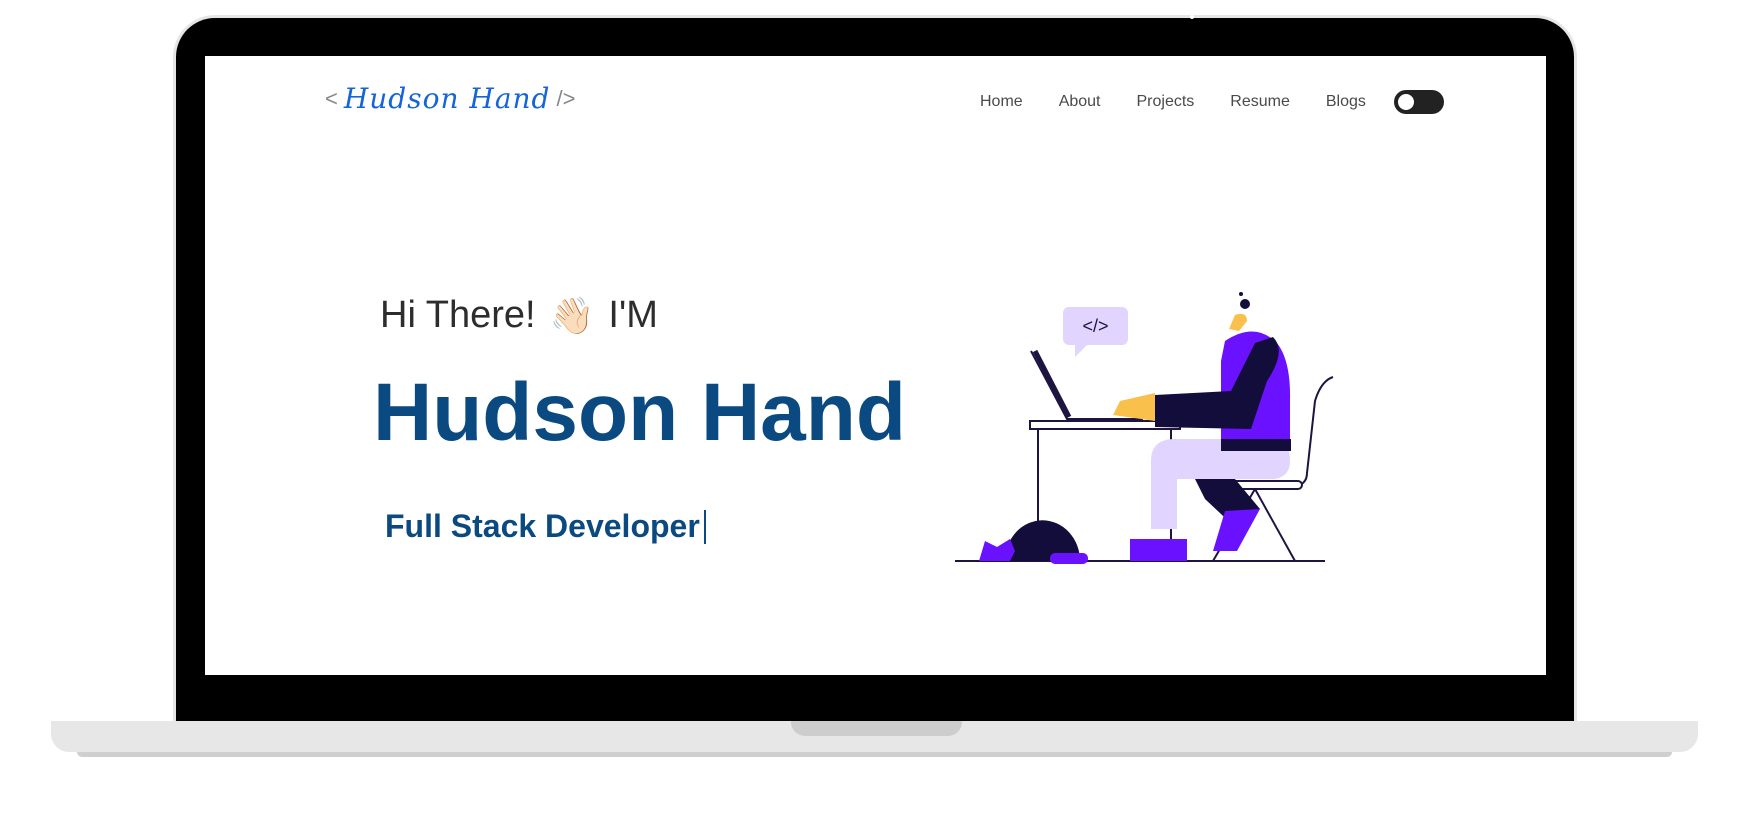 The height and width of the screenshot is (824, 1756). Describe the element at coordinates (542, 526) in the screenshot. I see `role-text: Full Stack Developer` at that location.